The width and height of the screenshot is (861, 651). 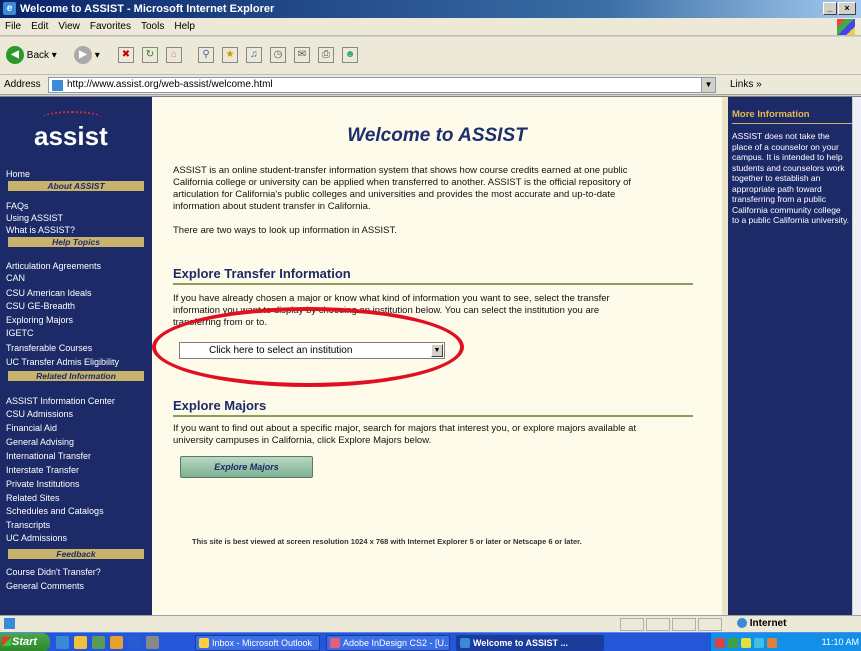 What do you see at coordinates (18, 174) in the screenshot?
I see `nav-home: Home` at bounding box center [18, 174].